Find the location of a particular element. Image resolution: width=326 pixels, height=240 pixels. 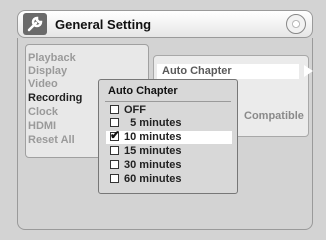

menu-item-recording: Recording is located at coordinates (55, 98).